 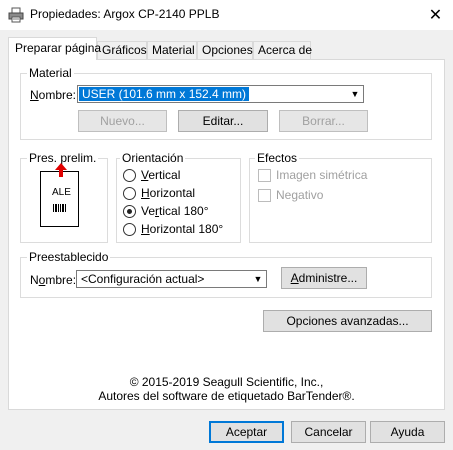 I want to click on tab-acerca-de: Acerca de, so click(x=282, y=50).